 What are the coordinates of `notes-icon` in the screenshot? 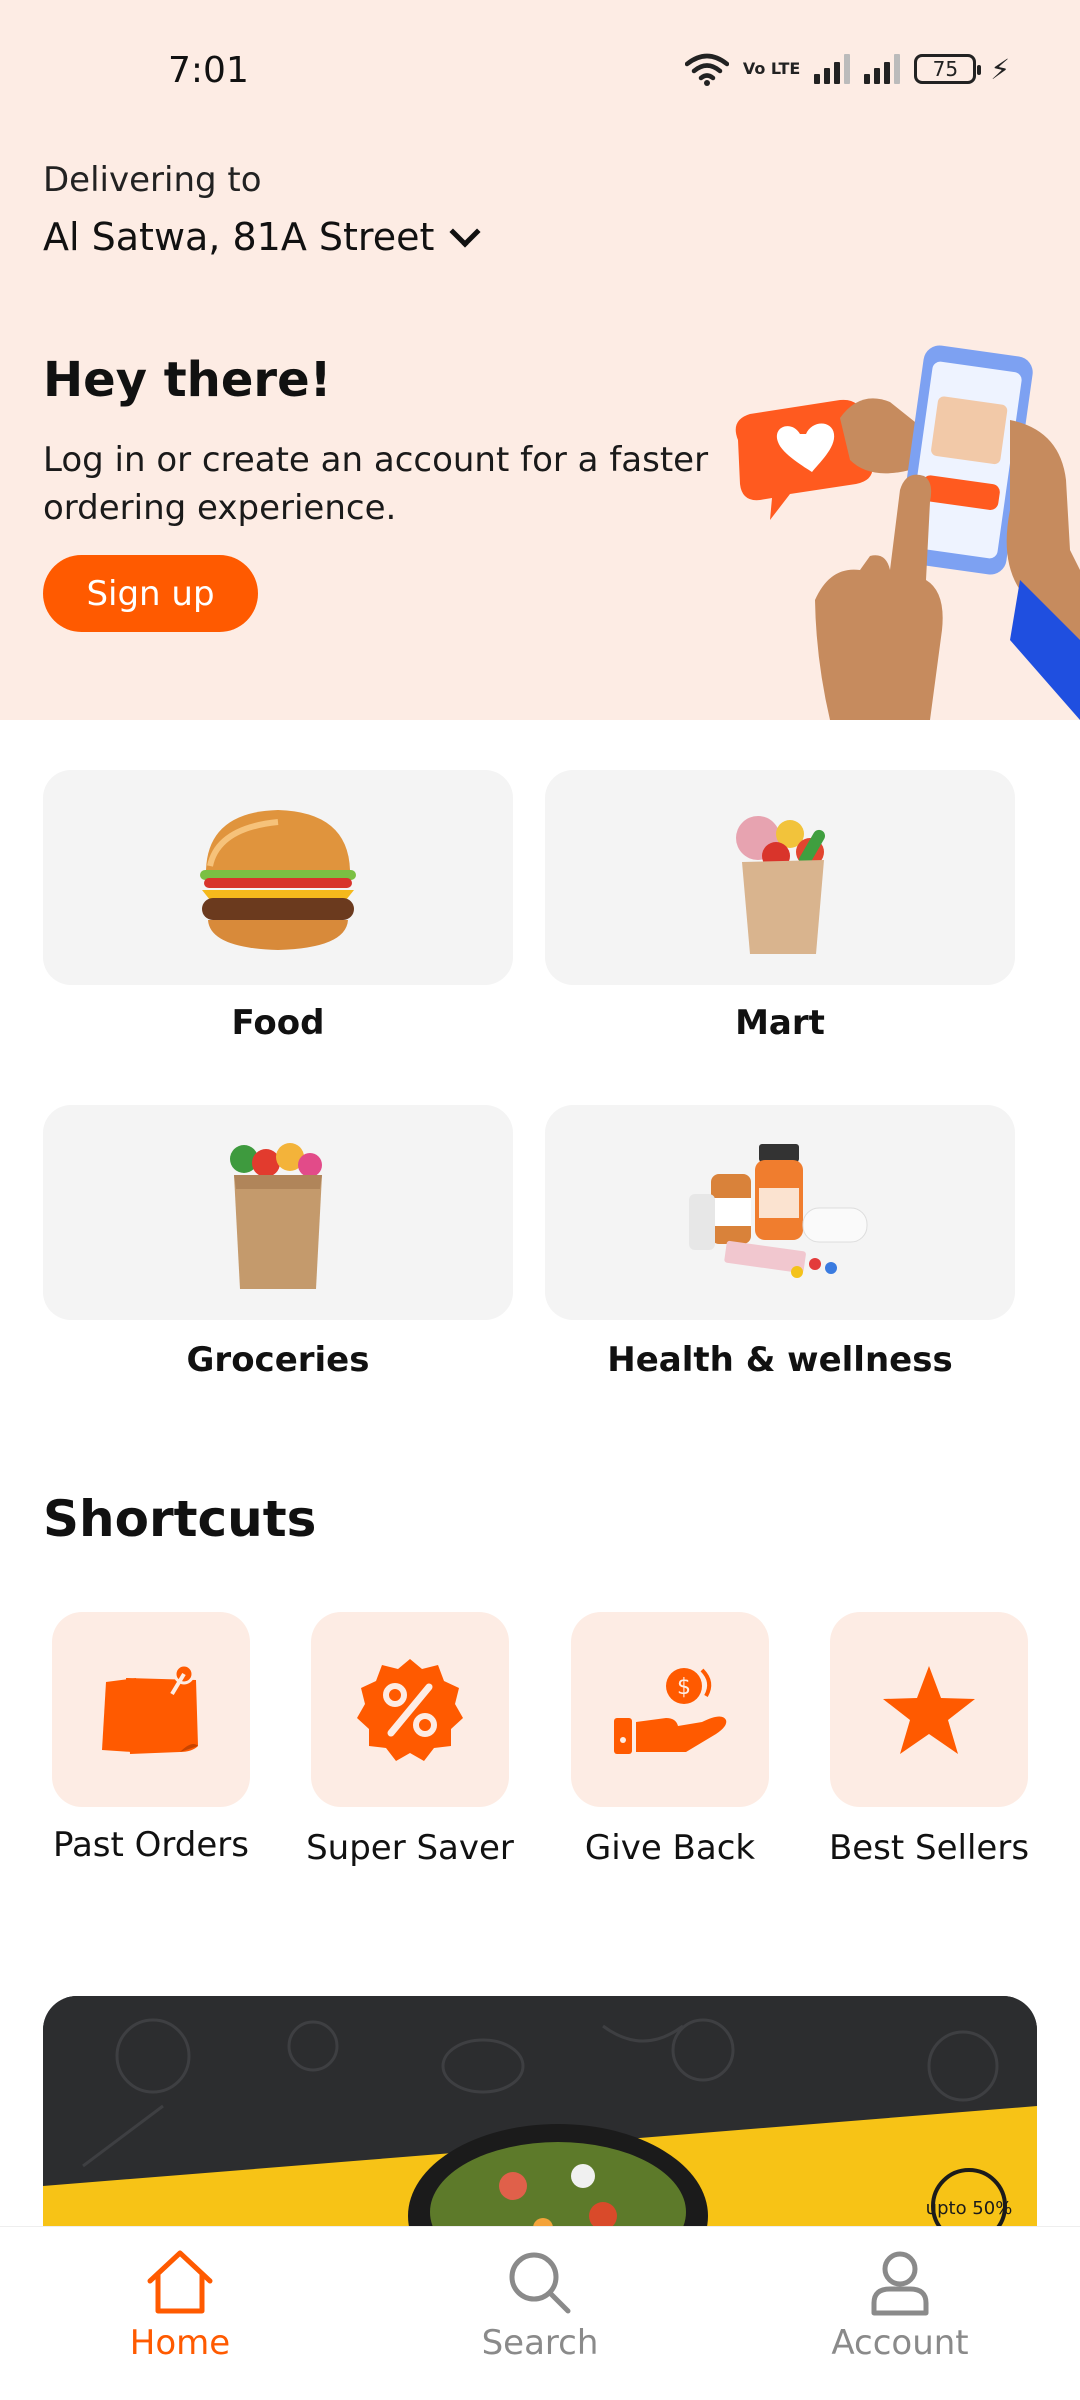 It's located at (150, 1708).